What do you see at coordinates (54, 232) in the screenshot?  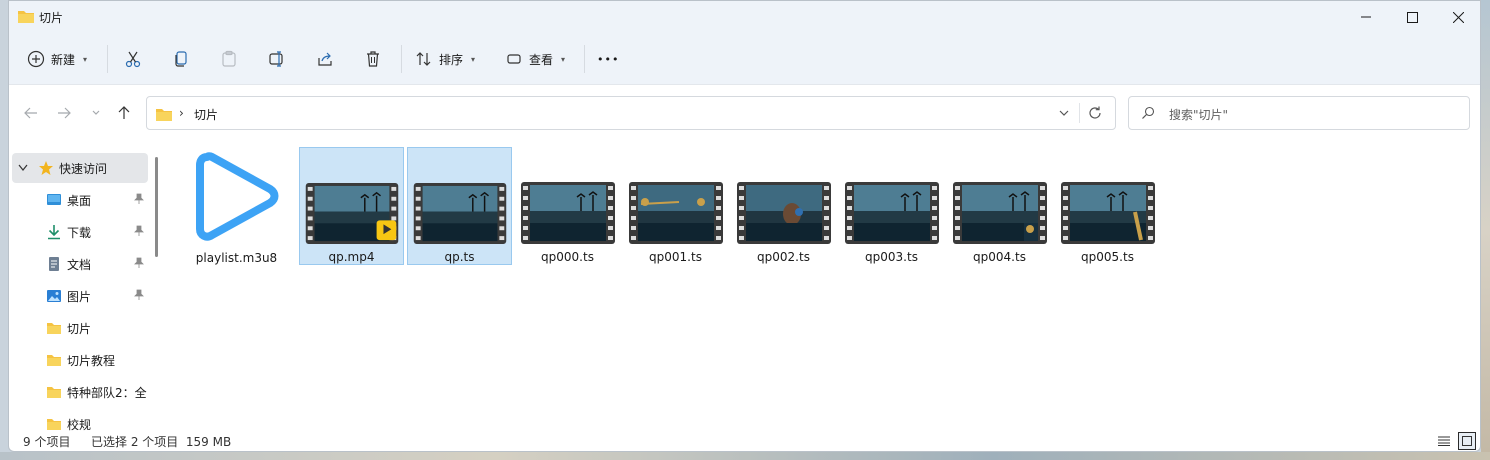 I see `download-icon` at bounding box center [54, 232].